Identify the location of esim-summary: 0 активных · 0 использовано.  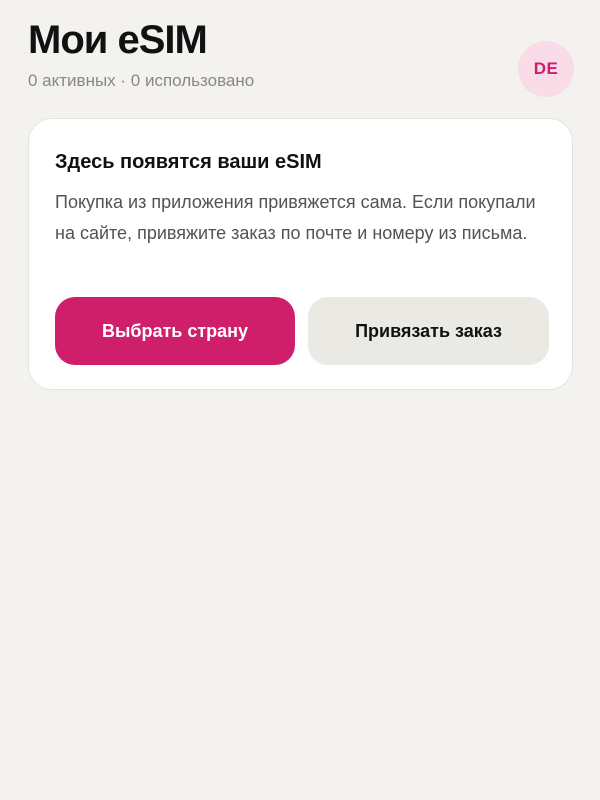
(141, 80).